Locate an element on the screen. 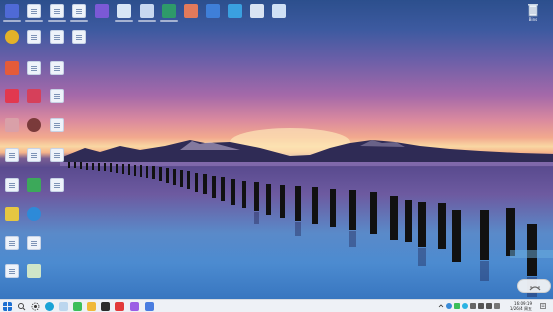 This screenshot has width=553, height=312. recycle-bin-icon is located at coordinates (533, 10).